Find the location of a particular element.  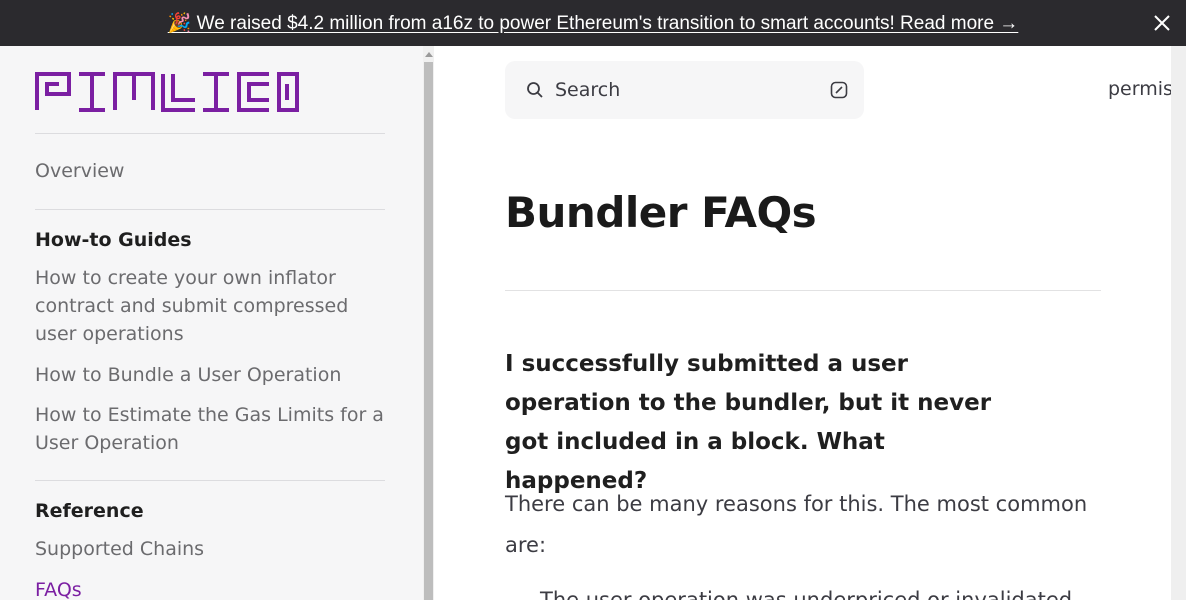

sidebar-item-faqs: FAQs is located at coordinates (211, 588).